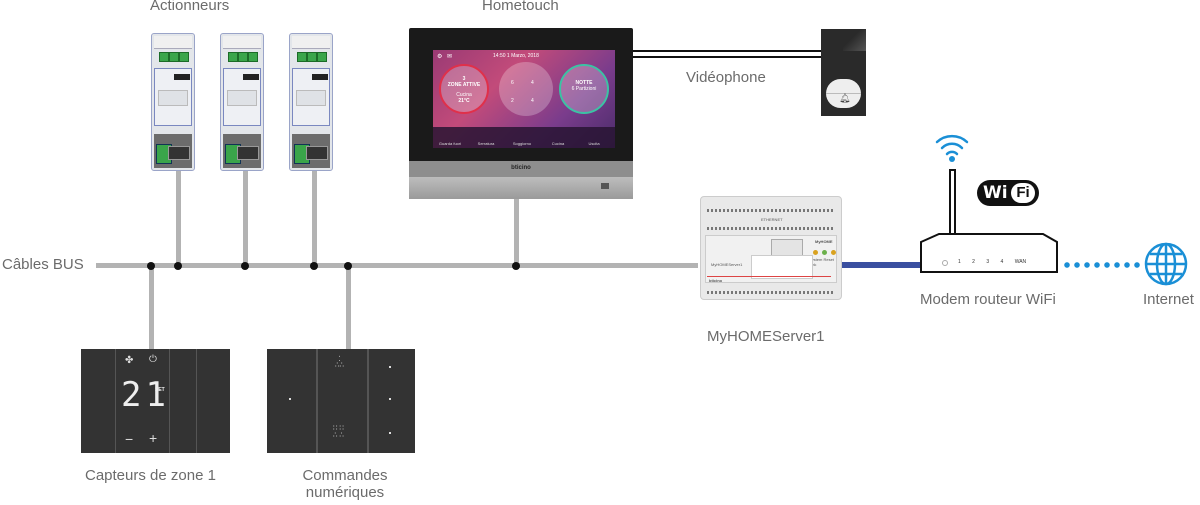 The height and width of the screenshot is (505, 1200). What do you see at coordinates (521, 168) in the screenshot?
I see `hometouch-brand: bticino` at bounding box center [521, 168].